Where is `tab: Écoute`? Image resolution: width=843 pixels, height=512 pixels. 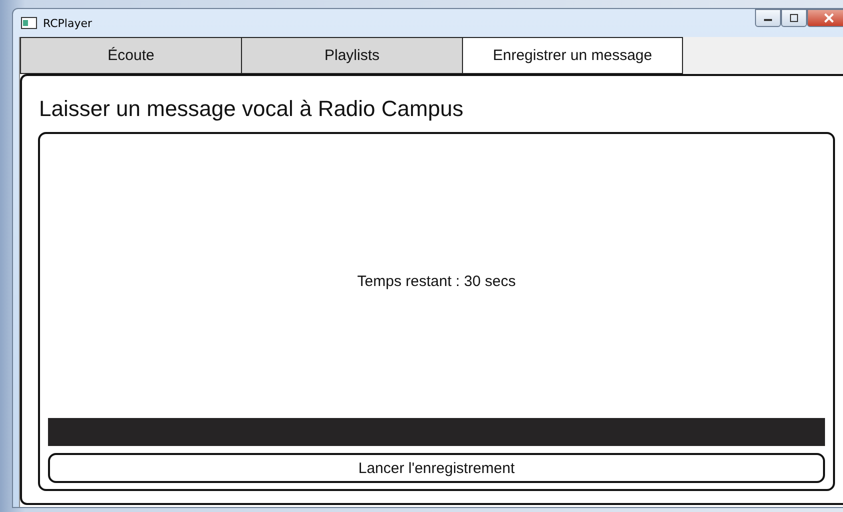
tab: Écoute is located at coordinates (130, 55).